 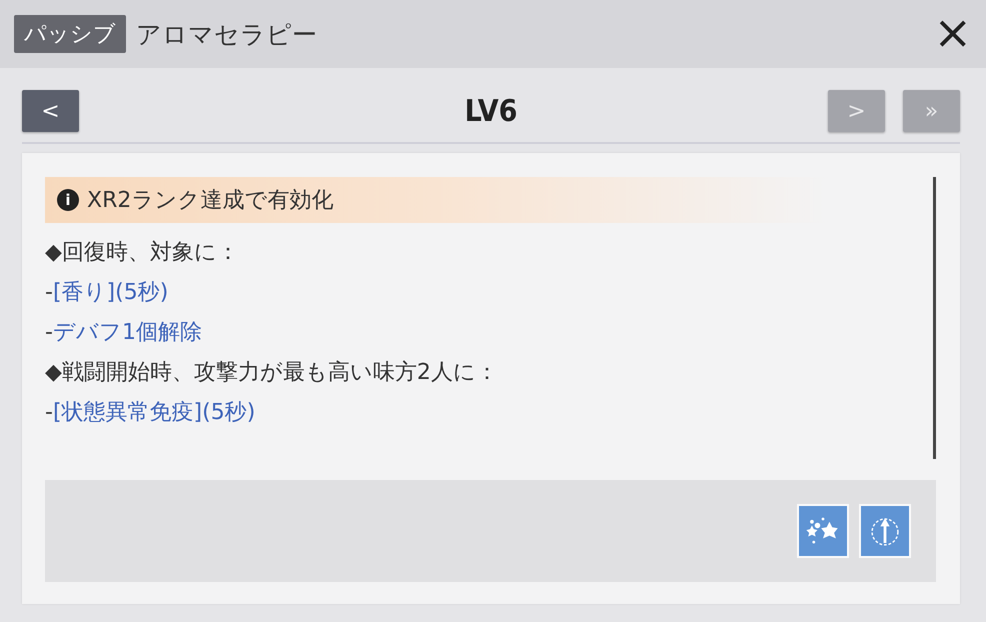 What do you see at coordinates (934, 318) in the screenshot?
I see `scrollbar` at bounding box center [934, 318].